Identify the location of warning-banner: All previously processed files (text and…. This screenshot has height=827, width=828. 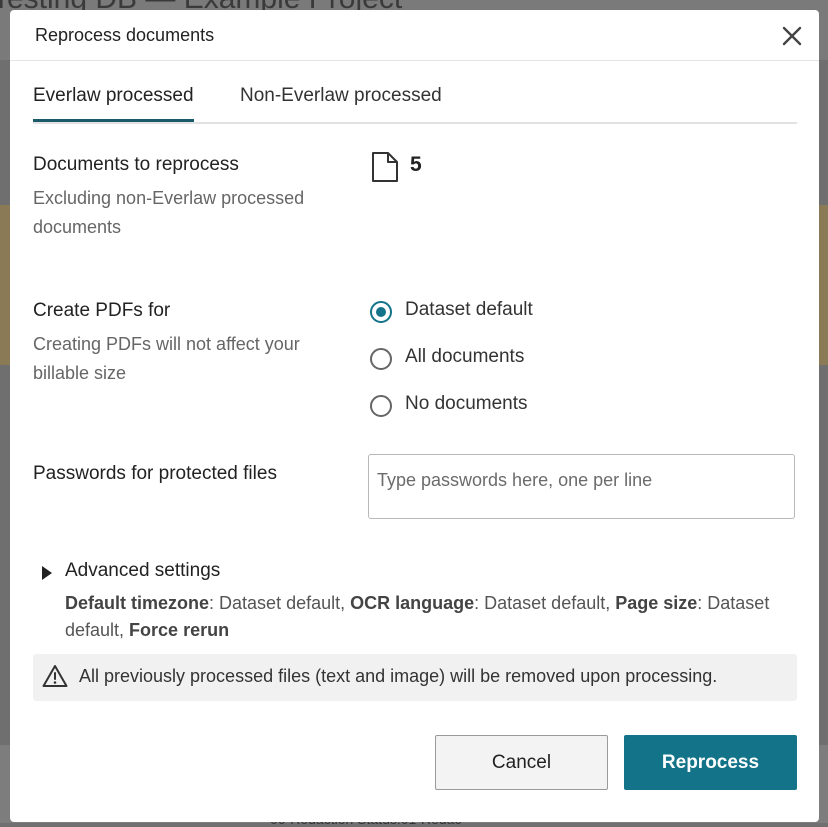
(415, 677).